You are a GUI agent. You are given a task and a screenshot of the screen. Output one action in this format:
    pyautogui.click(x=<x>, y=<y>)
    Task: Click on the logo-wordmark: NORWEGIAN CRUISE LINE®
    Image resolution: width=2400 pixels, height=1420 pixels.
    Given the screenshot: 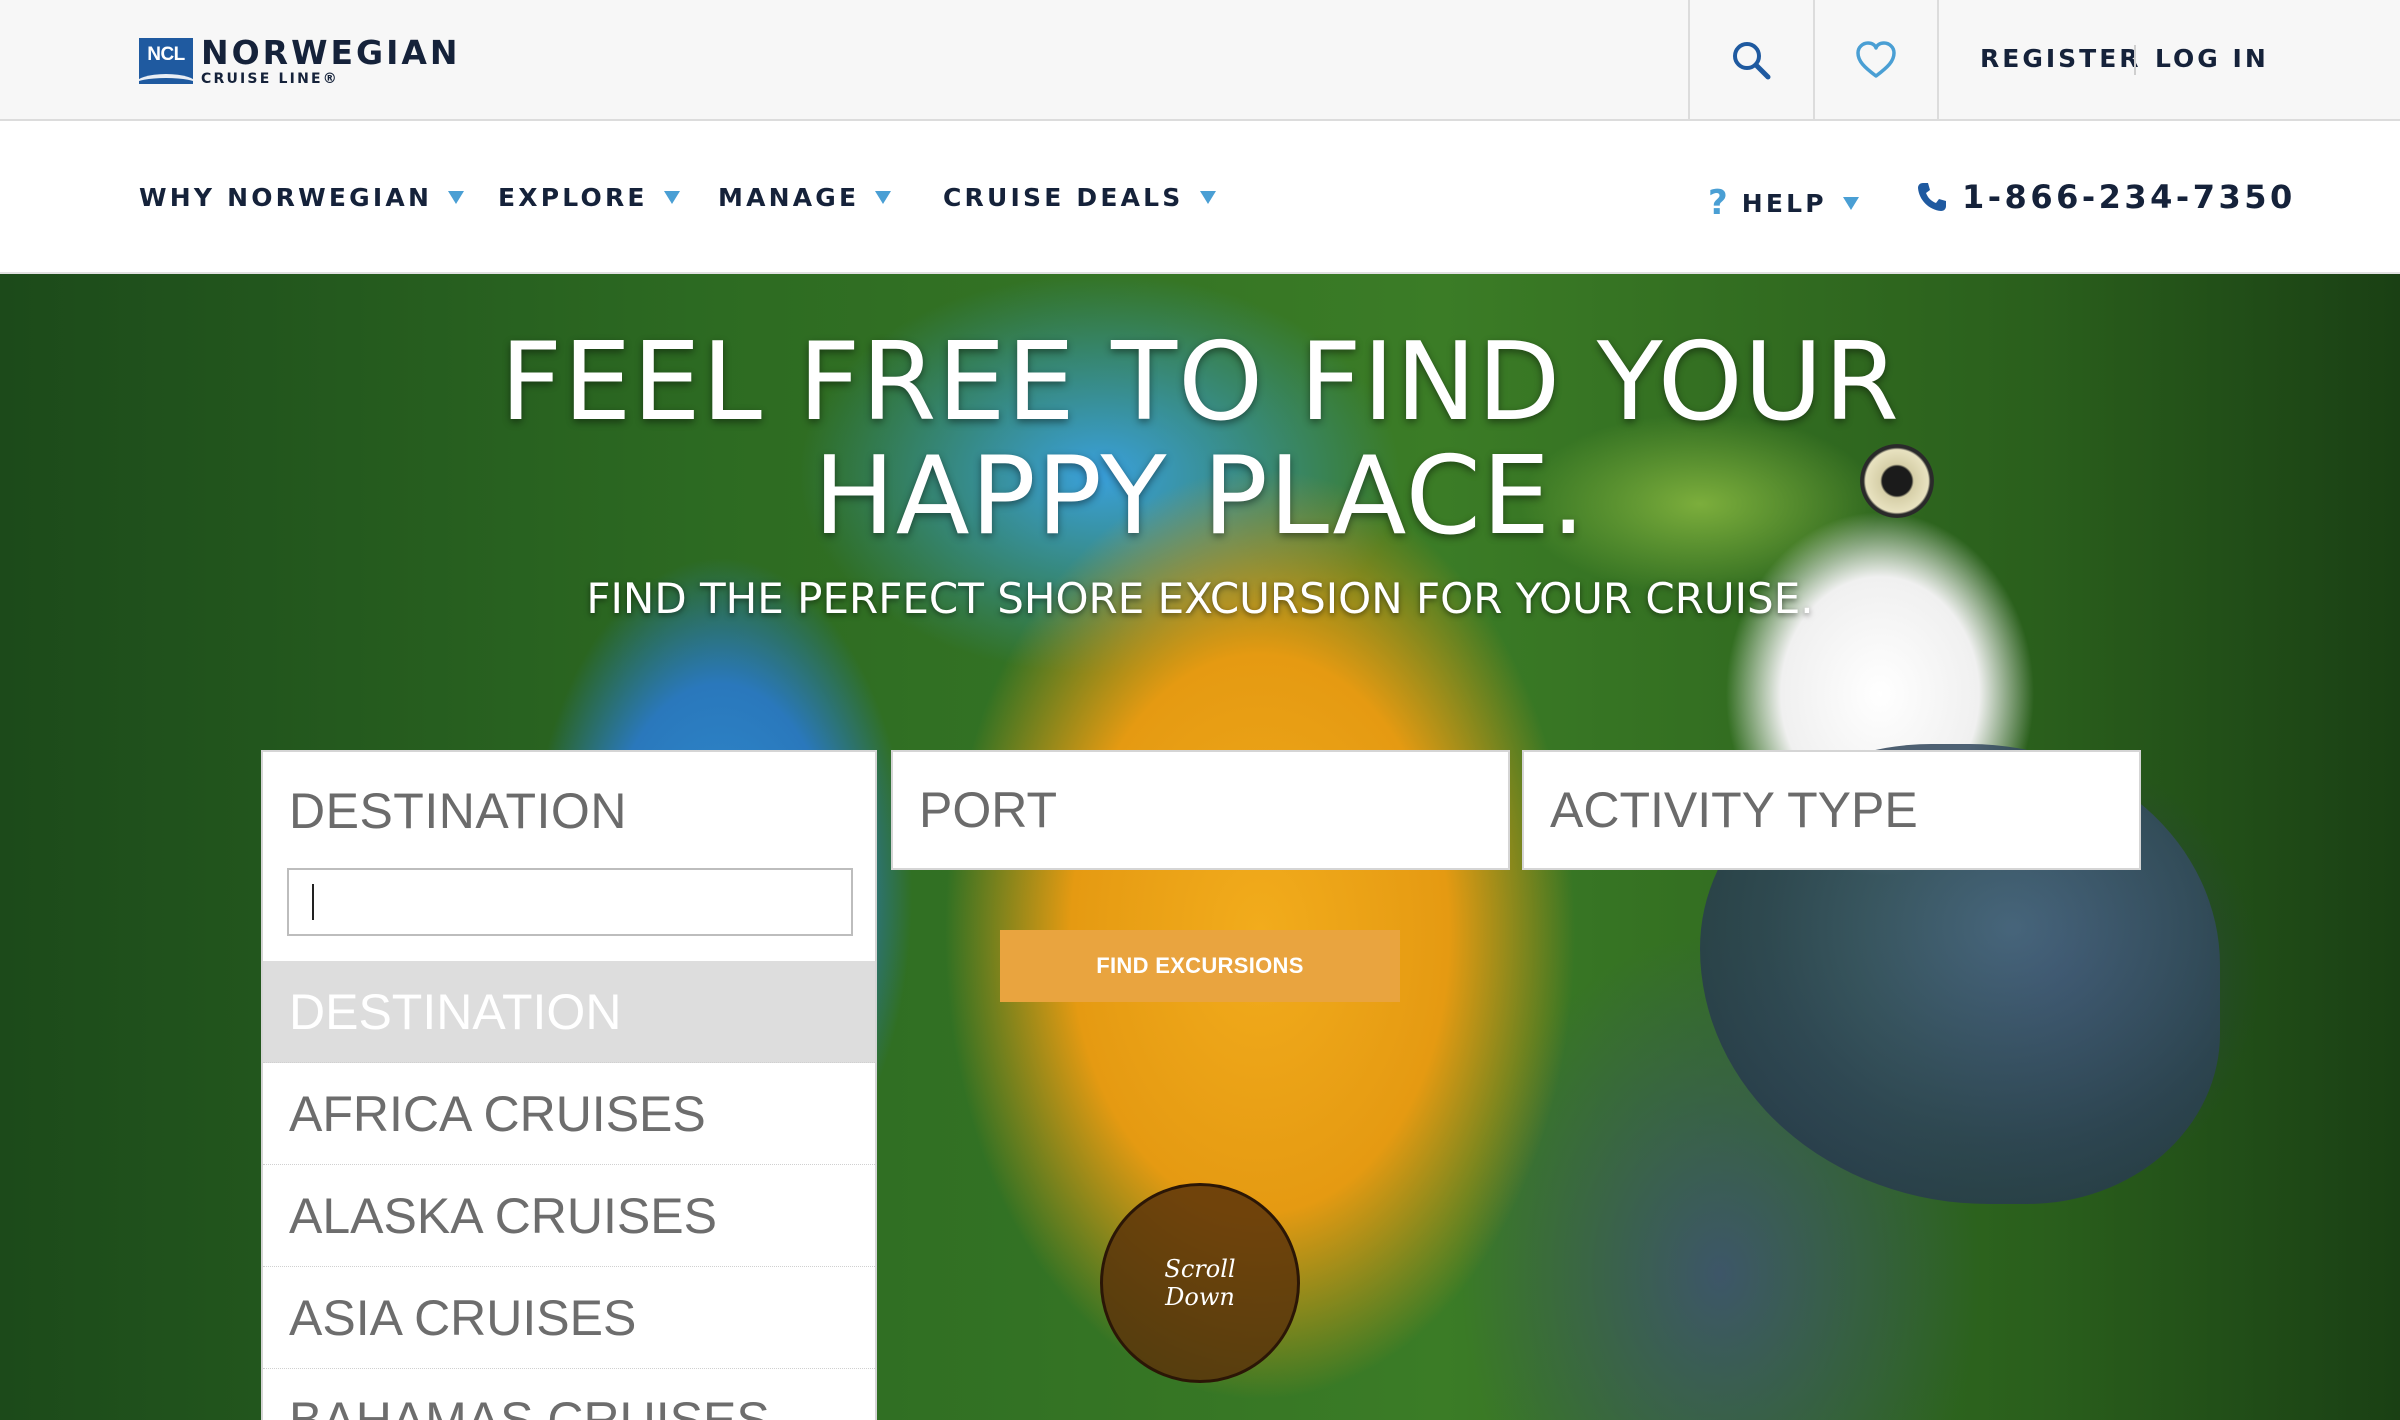 What is the action you would take?
    pyautogui.click(x=331, y=61)
    